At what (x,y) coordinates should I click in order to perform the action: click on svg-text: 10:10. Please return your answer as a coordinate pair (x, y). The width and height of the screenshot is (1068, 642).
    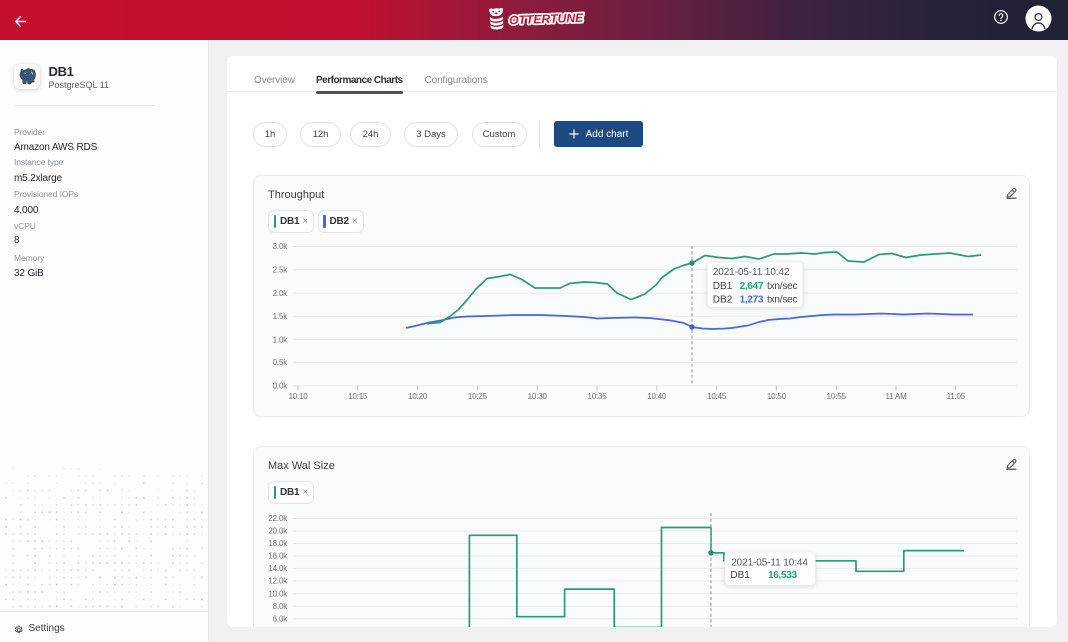
    Looking at the image, I should click on (298, 396).